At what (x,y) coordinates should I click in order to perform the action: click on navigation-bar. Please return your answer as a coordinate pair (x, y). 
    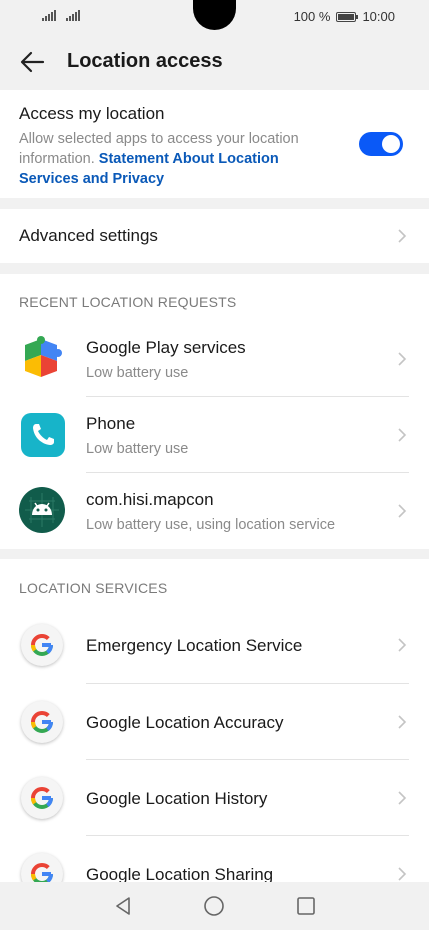
    Looking at the image, I should click on (214, 906).